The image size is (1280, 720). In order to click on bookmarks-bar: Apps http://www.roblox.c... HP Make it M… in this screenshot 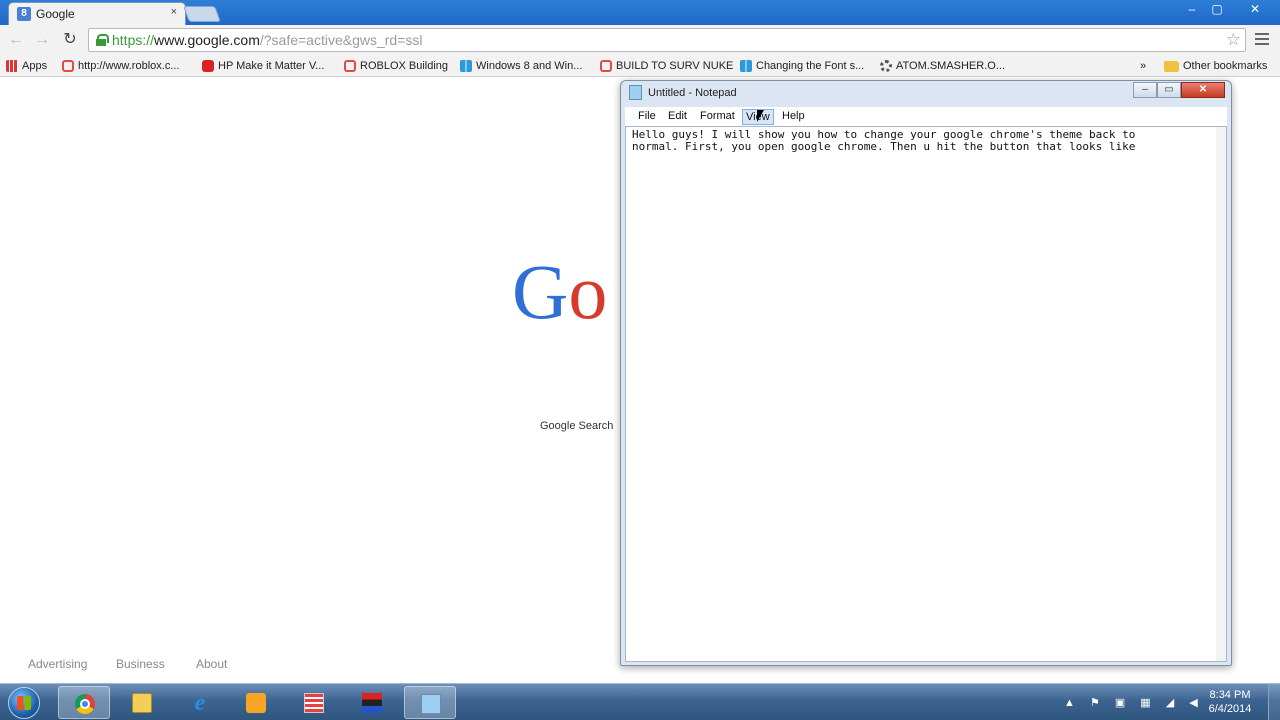, I will do `click(640, 66)`.